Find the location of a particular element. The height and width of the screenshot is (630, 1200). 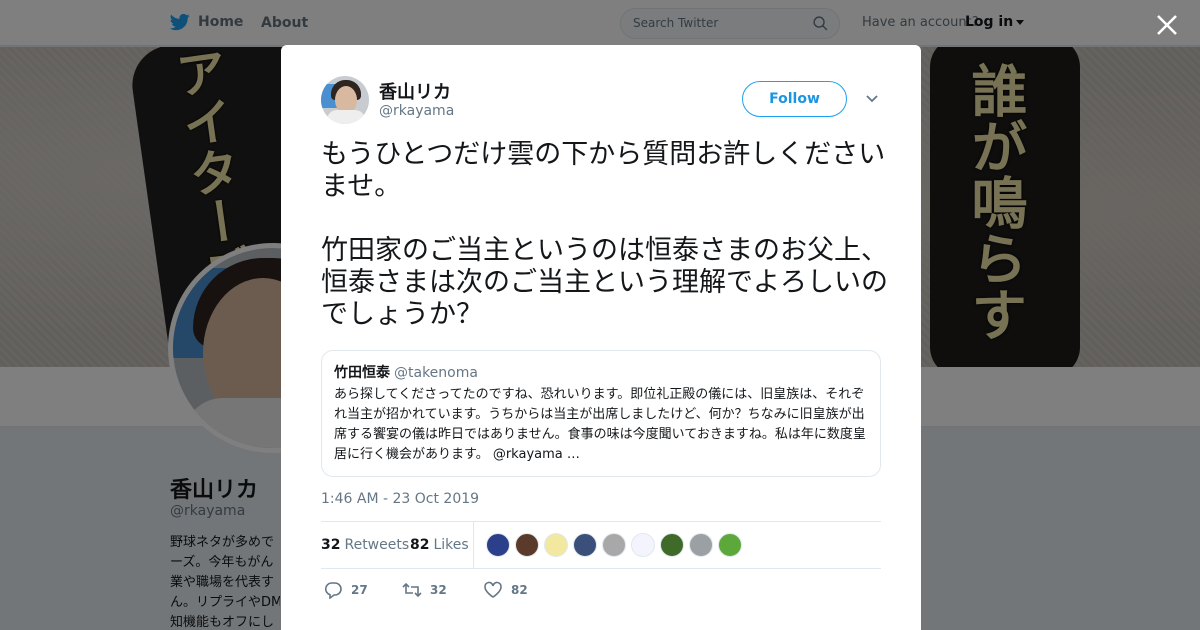

author-name: 香山リカ is located at coordinates (415, 91).